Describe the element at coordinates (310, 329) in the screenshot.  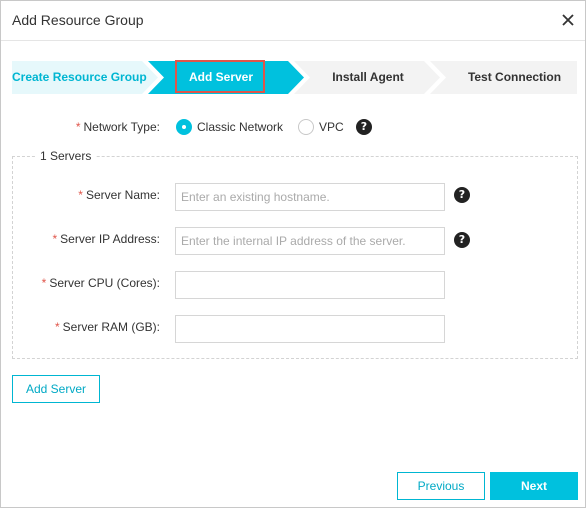
I see `server-ram-input` at that location.